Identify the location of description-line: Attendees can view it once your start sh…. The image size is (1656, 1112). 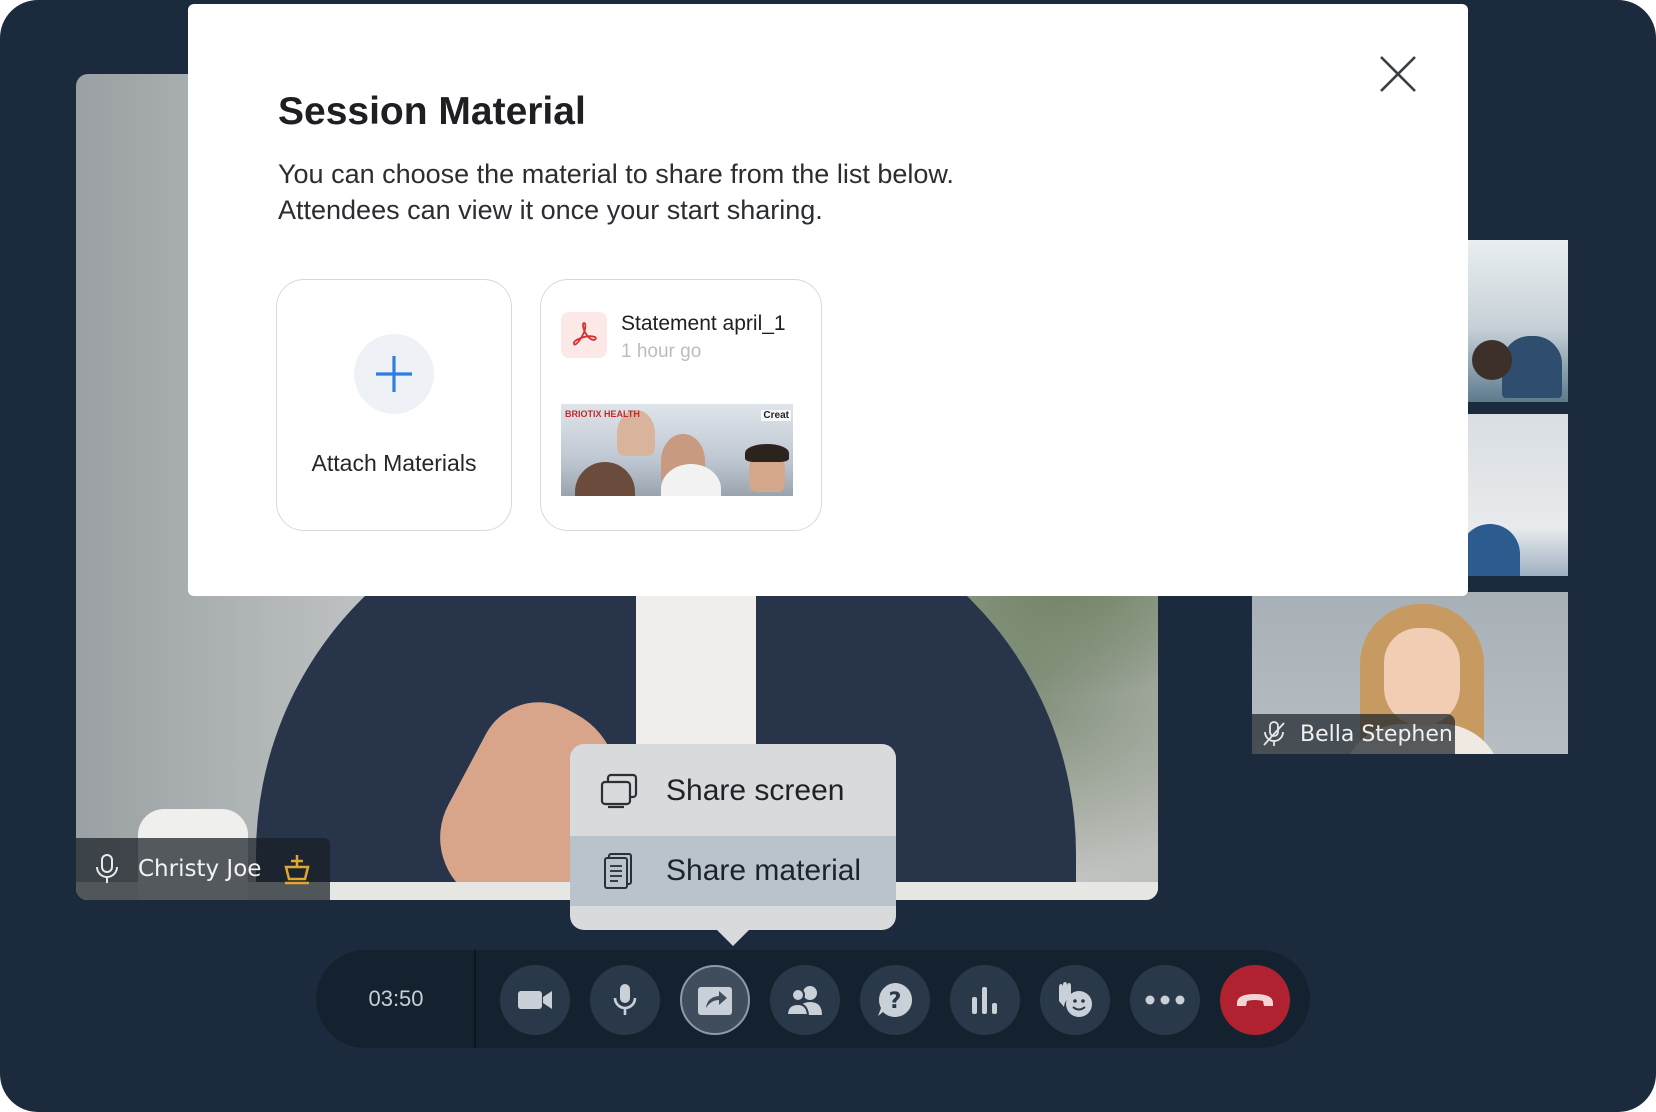
(550, 210).